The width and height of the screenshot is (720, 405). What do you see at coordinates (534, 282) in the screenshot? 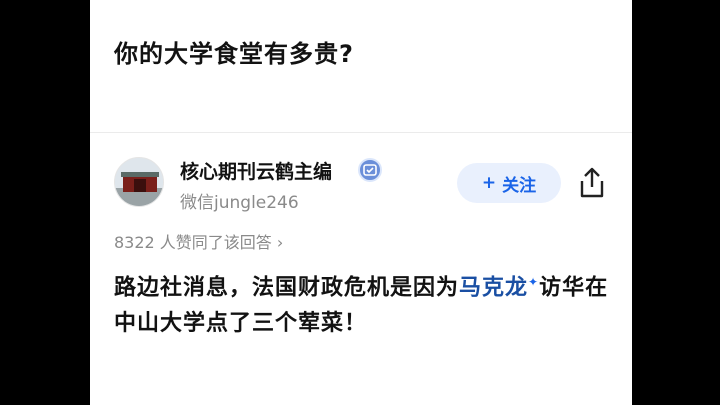
I see `sparkle-icon: ✦` at bounding box center [534, 282].